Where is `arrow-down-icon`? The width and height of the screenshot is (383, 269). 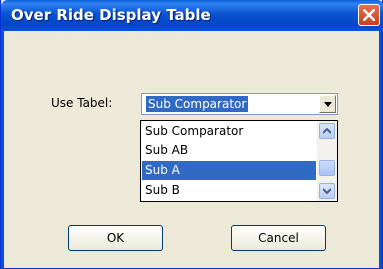
arrow-down-icon is located at coordinates (327, 191).